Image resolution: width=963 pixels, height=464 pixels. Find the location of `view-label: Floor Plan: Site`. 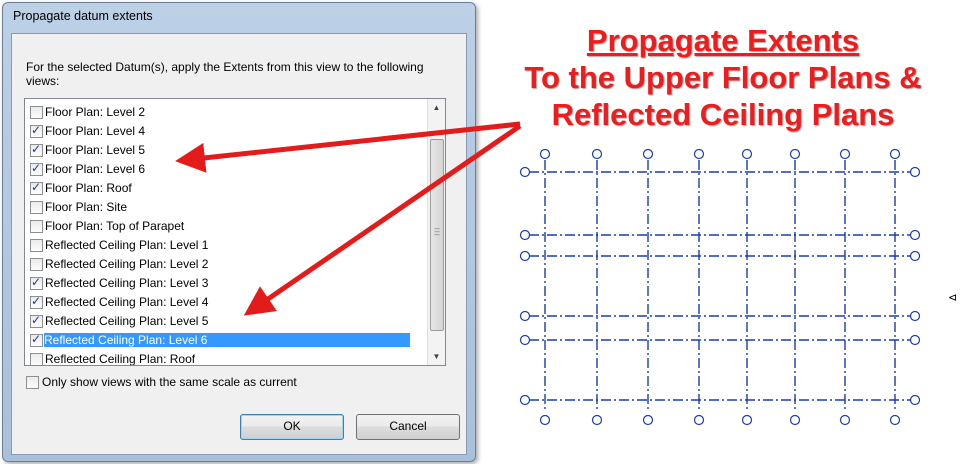

view-label: Floor Plan: Site is located at coordinates (86, 207).